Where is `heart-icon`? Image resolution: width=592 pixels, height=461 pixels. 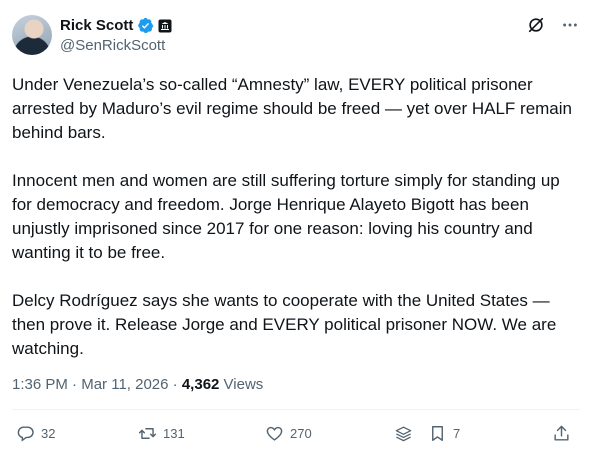 heart-icon is located at coordinates (274, 433).